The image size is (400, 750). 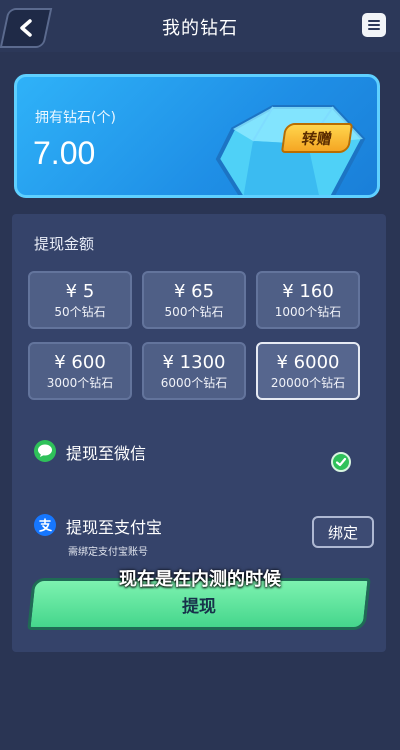 What do you see at coordinates (308, 362) in the screenshot?
I see `amount-price: ¥ 6000` at bounding box center [308, 362].